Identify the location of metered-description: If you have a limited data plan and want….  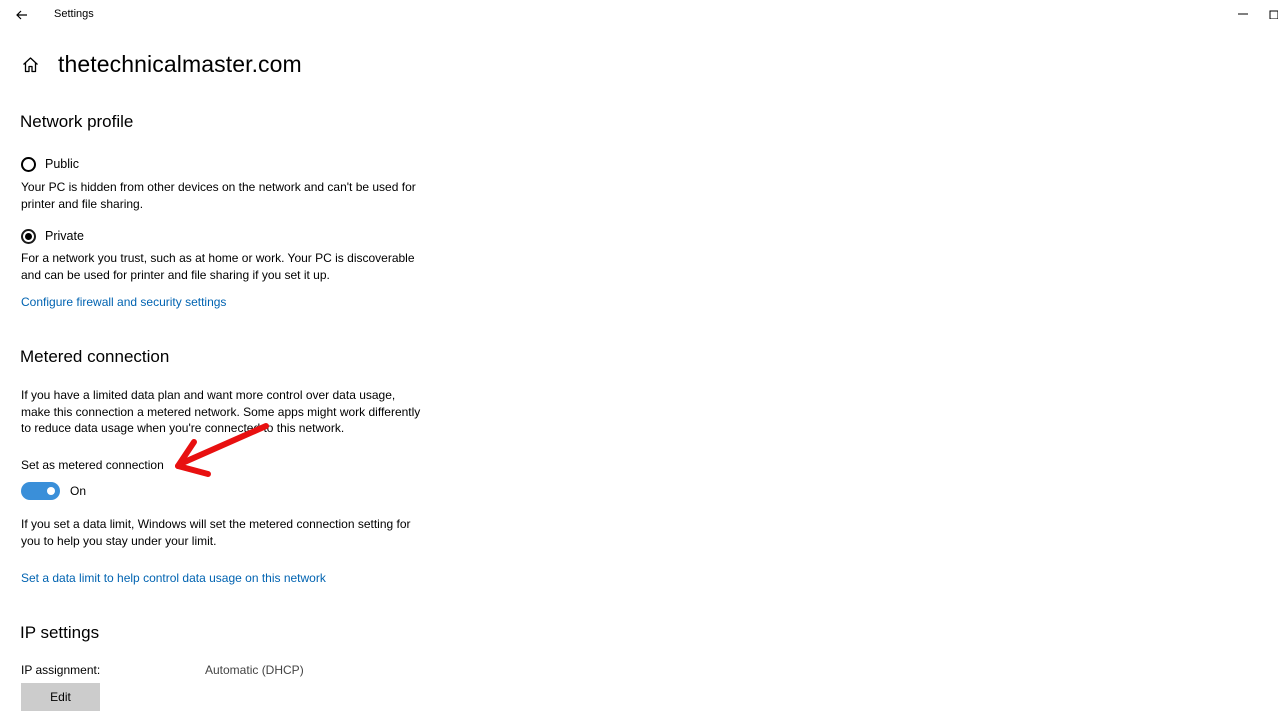
(221, 411).